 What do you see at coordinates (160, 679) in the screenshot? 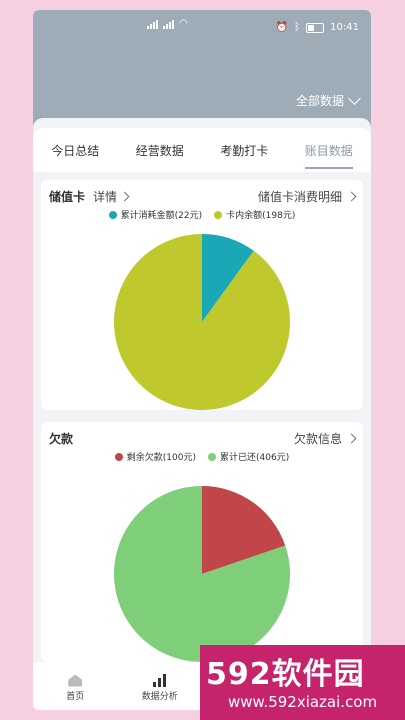
I see `bar-chart-icon` at bounding box center [160, 679].